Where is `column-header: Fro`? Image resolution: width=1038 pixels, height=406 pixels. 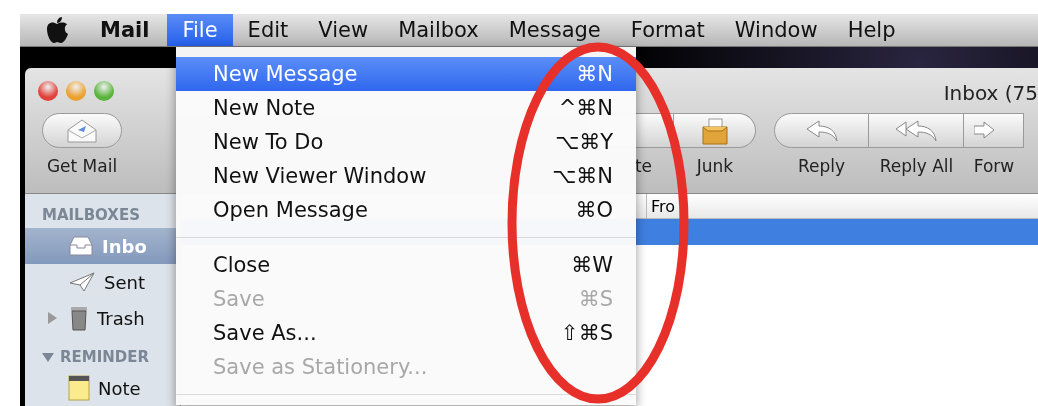
column-header: Fro is located at coordinates (842, 206).